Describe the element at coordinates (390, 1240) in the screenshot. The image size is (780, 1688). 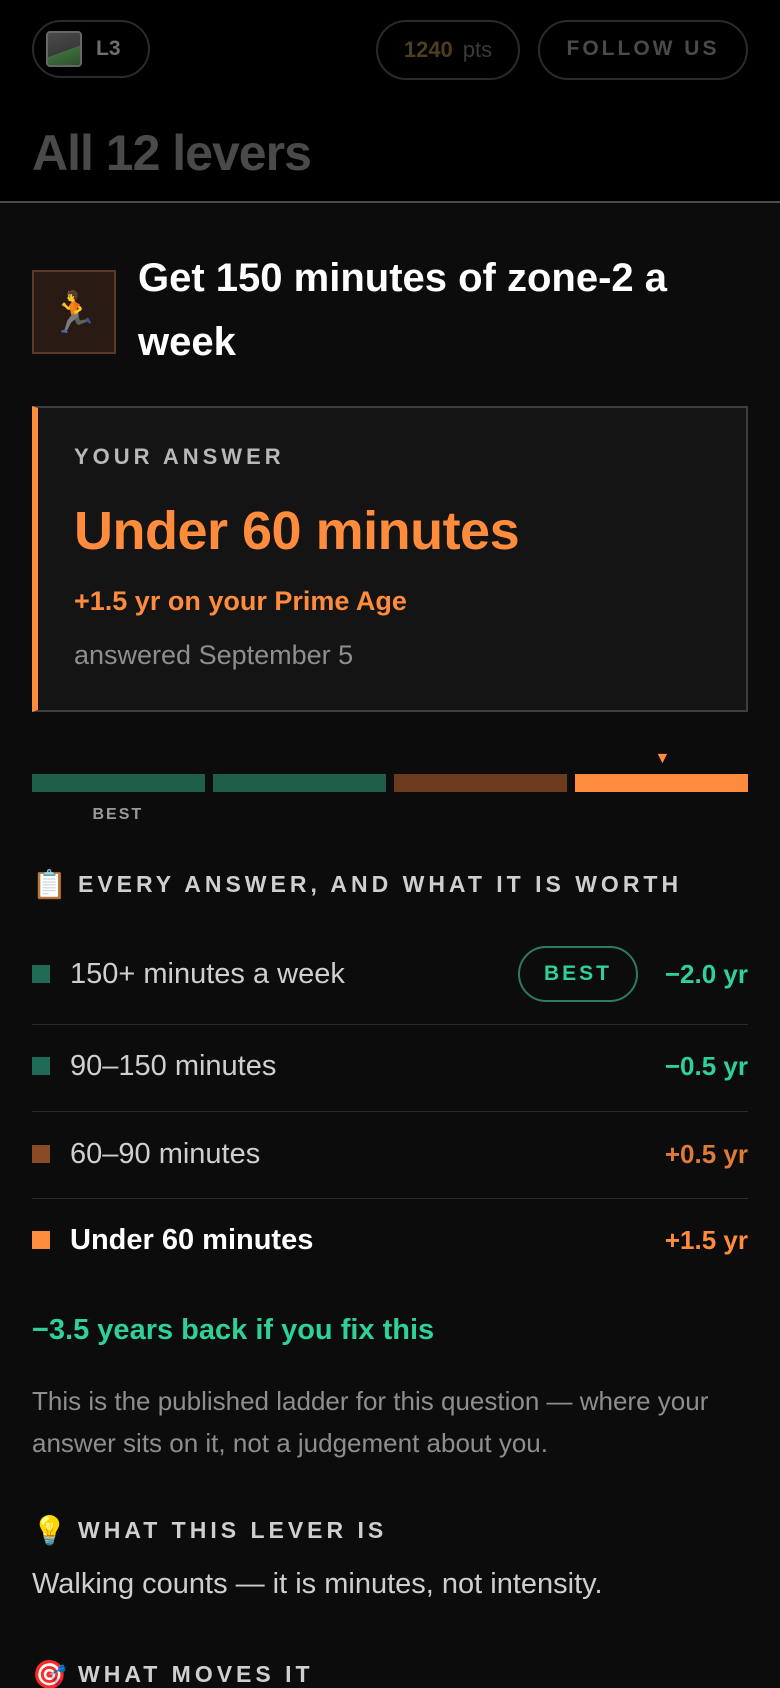
I see `answer-option-row-selected: Under 60 minutes +1.5 yr` at that location.